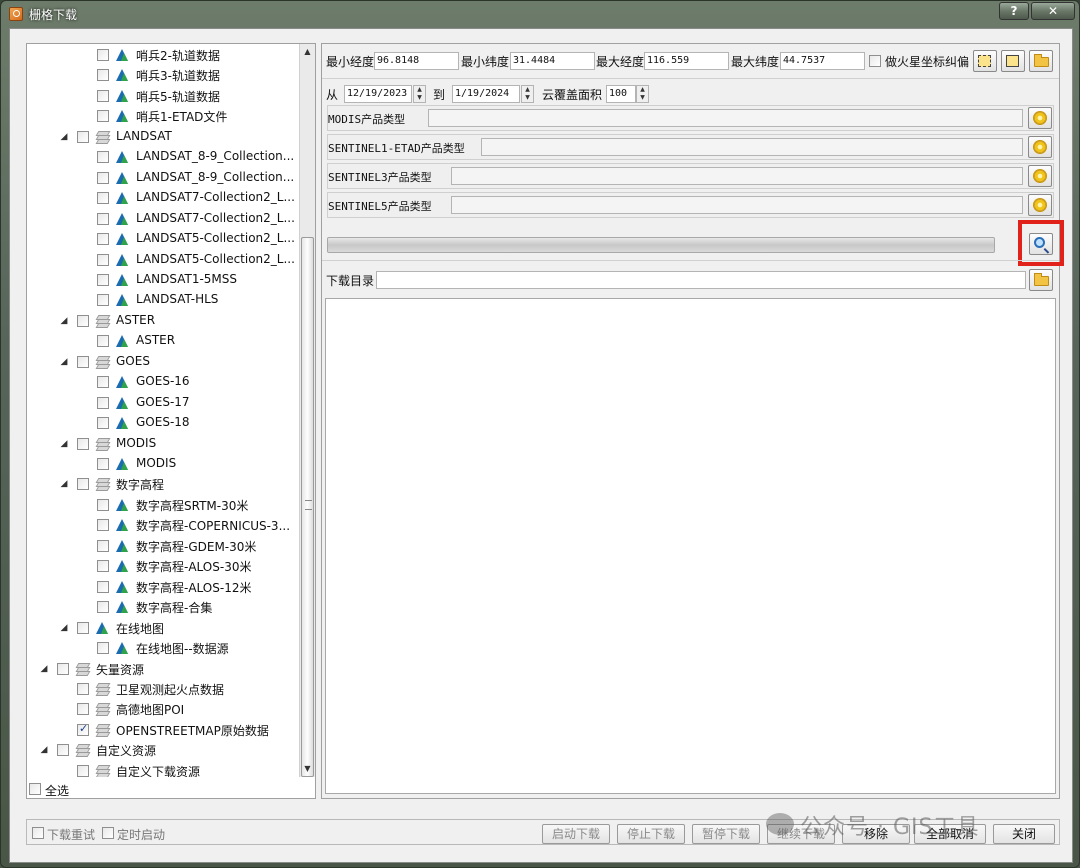  Describe the element at coordinates (162, 789) in the screenshot. I see `select-all-row: 全选` at that location.